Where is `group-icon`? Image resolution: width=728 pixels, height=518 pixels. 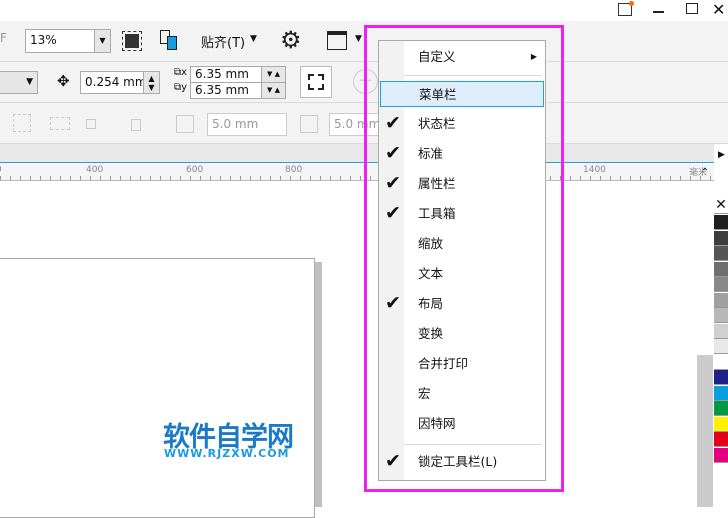 group-icon is located at coordinates (22, 123).